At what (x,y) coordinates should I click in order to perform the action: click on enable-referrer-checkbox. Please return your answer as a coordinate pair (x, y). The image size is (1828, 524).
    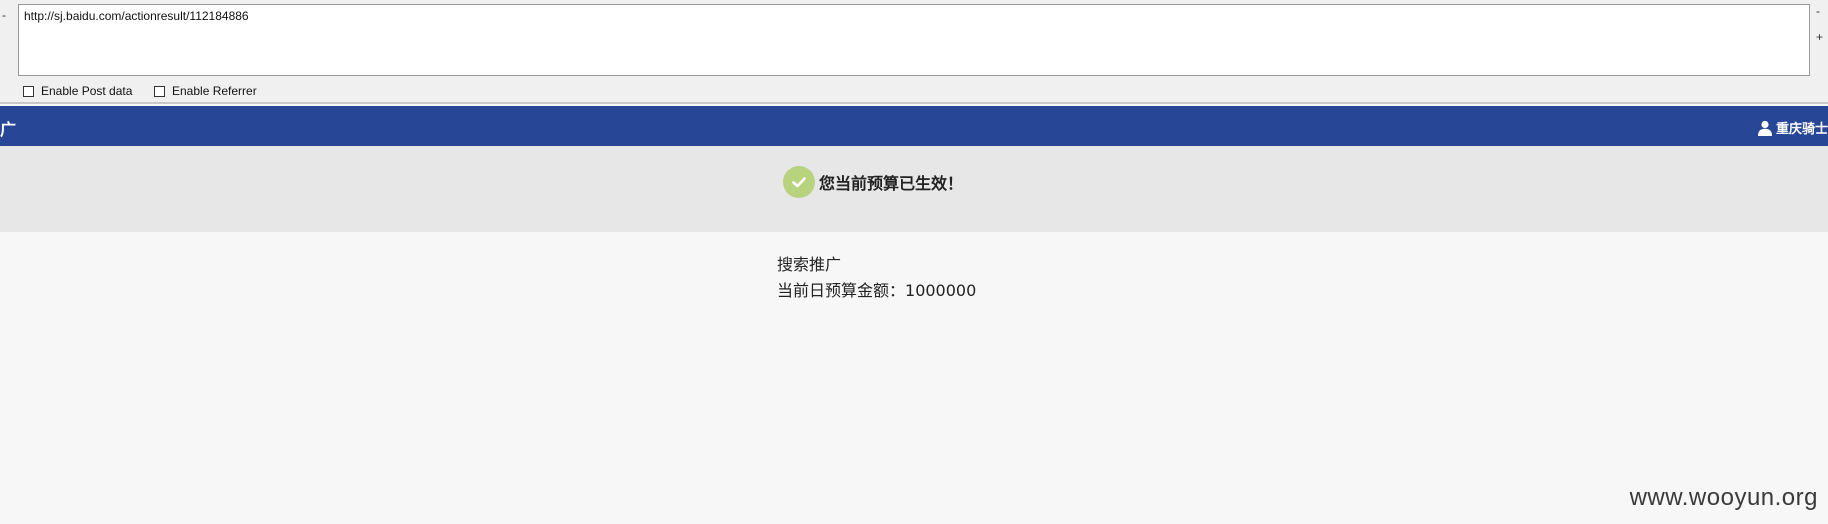
    Looking at the image, I should click on (159, 91).